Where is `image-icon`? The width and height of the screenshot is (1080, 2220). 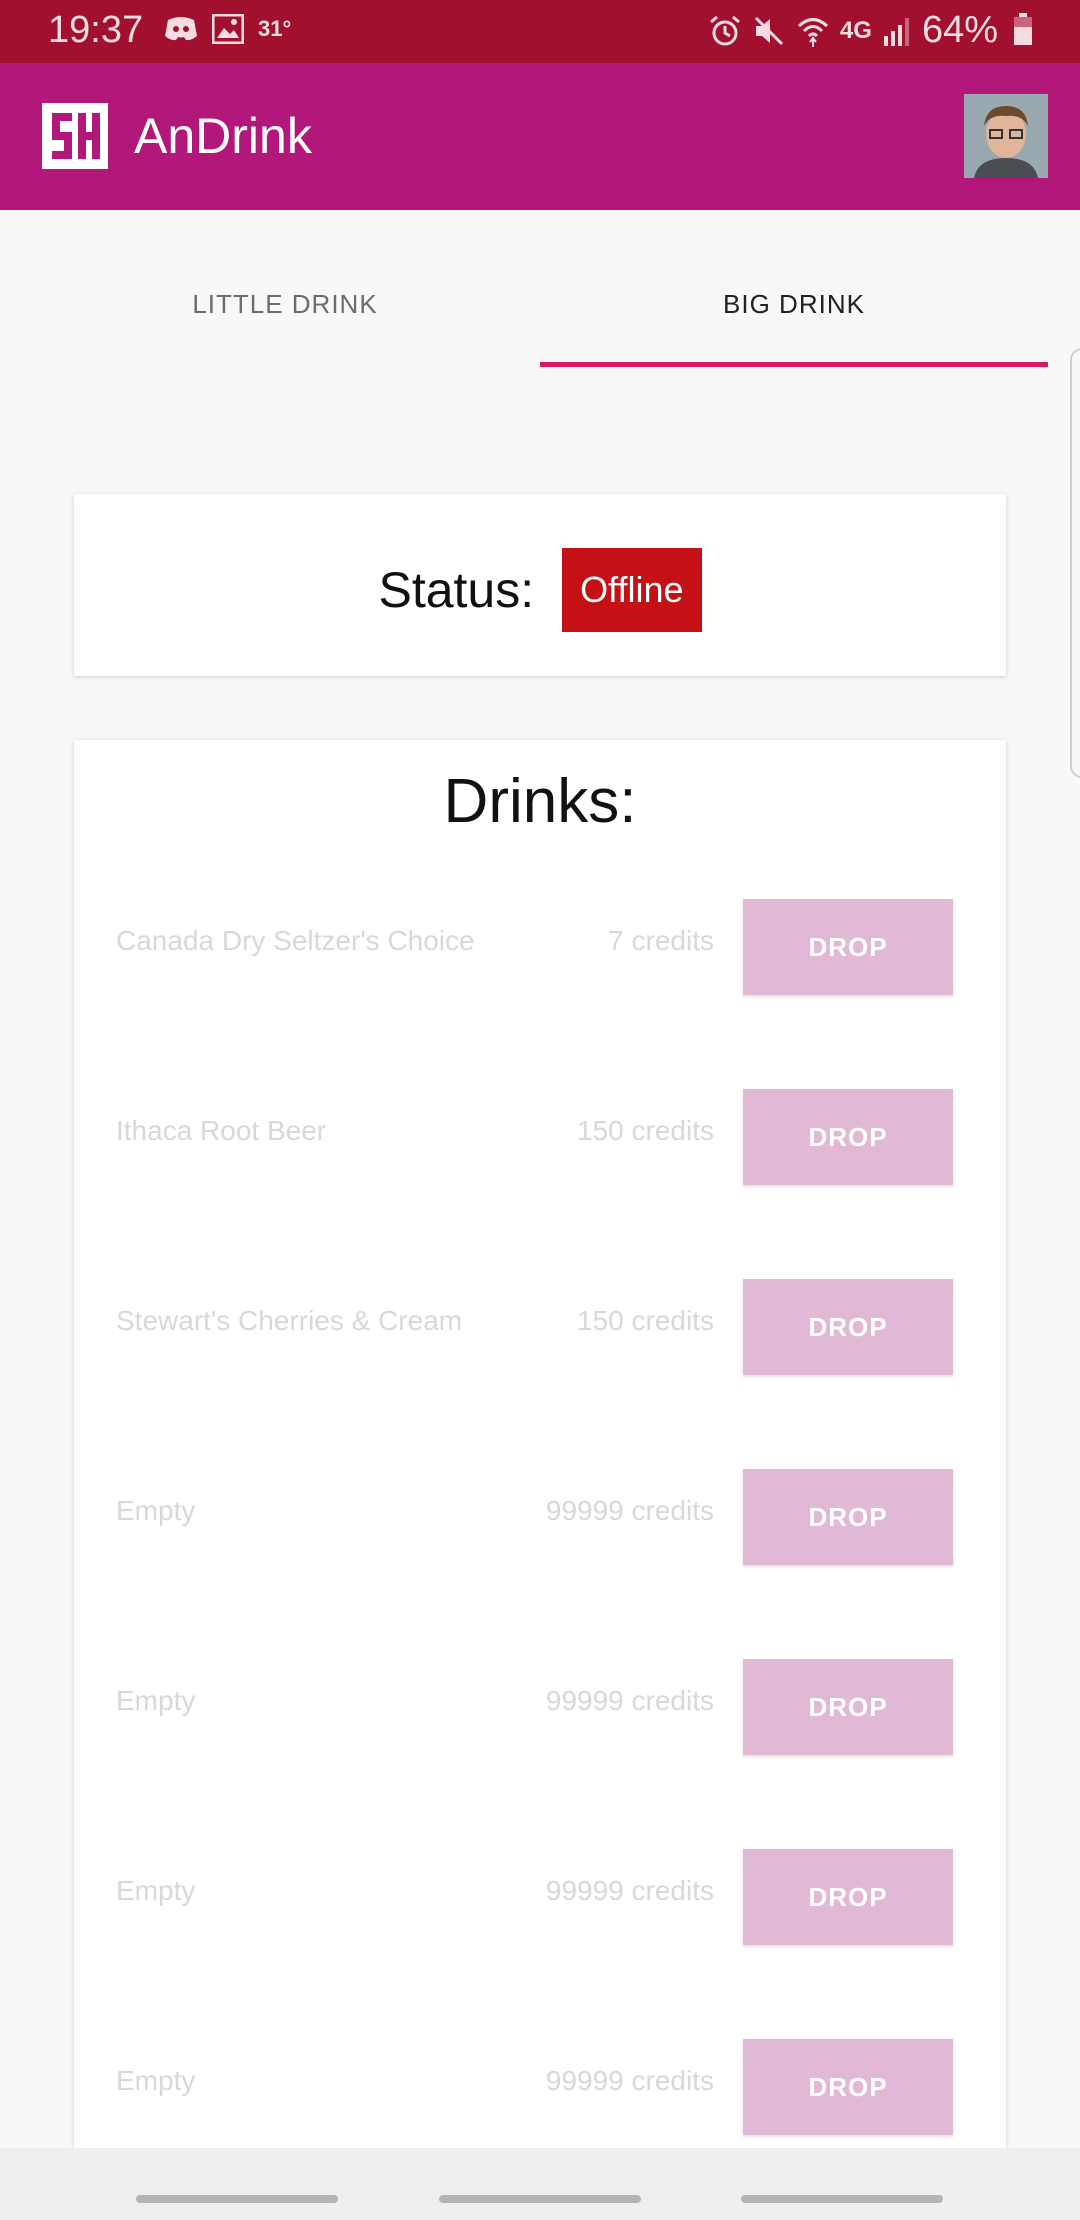
image-icon is located at coordinates (228, 29).